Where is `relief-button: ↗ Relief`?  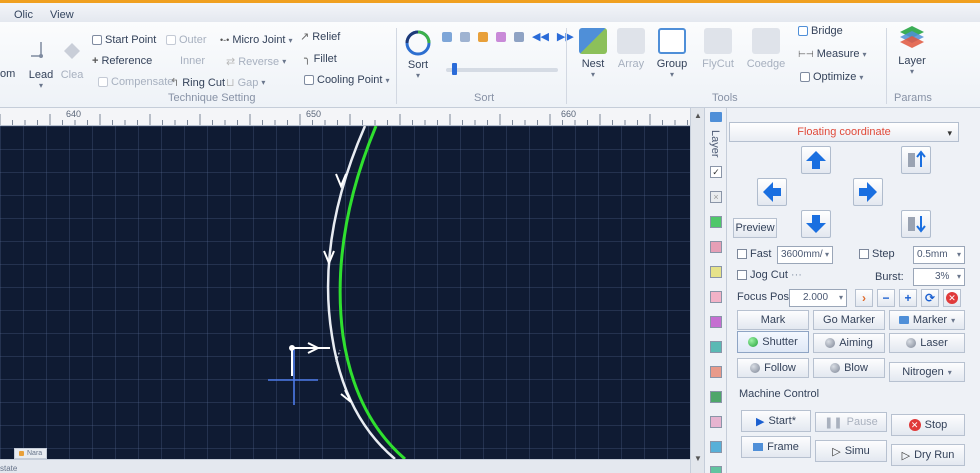 relief-button: ↗ Relief is located at coordinates (320, 37).